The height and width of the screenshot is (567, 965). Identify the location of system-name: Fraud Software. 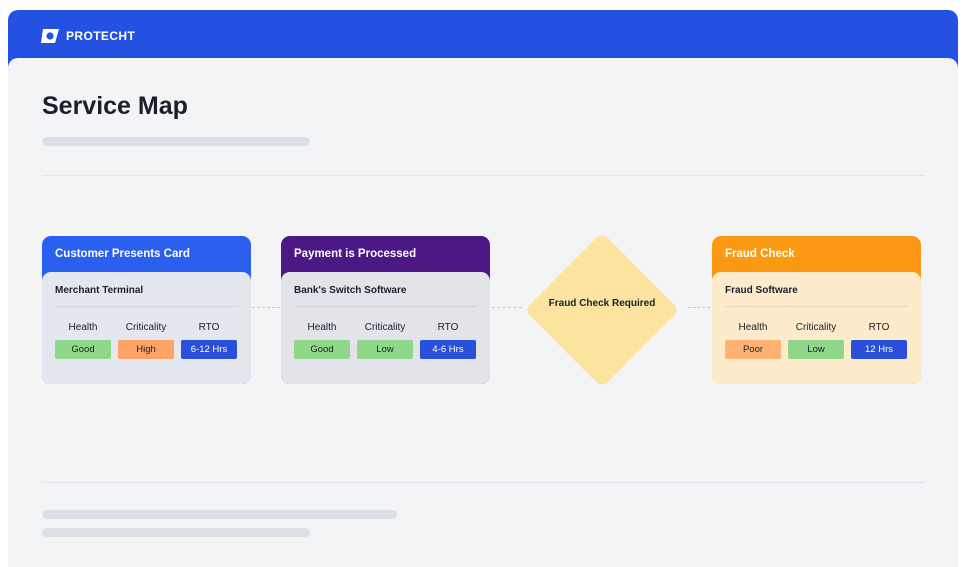
(761, 290).